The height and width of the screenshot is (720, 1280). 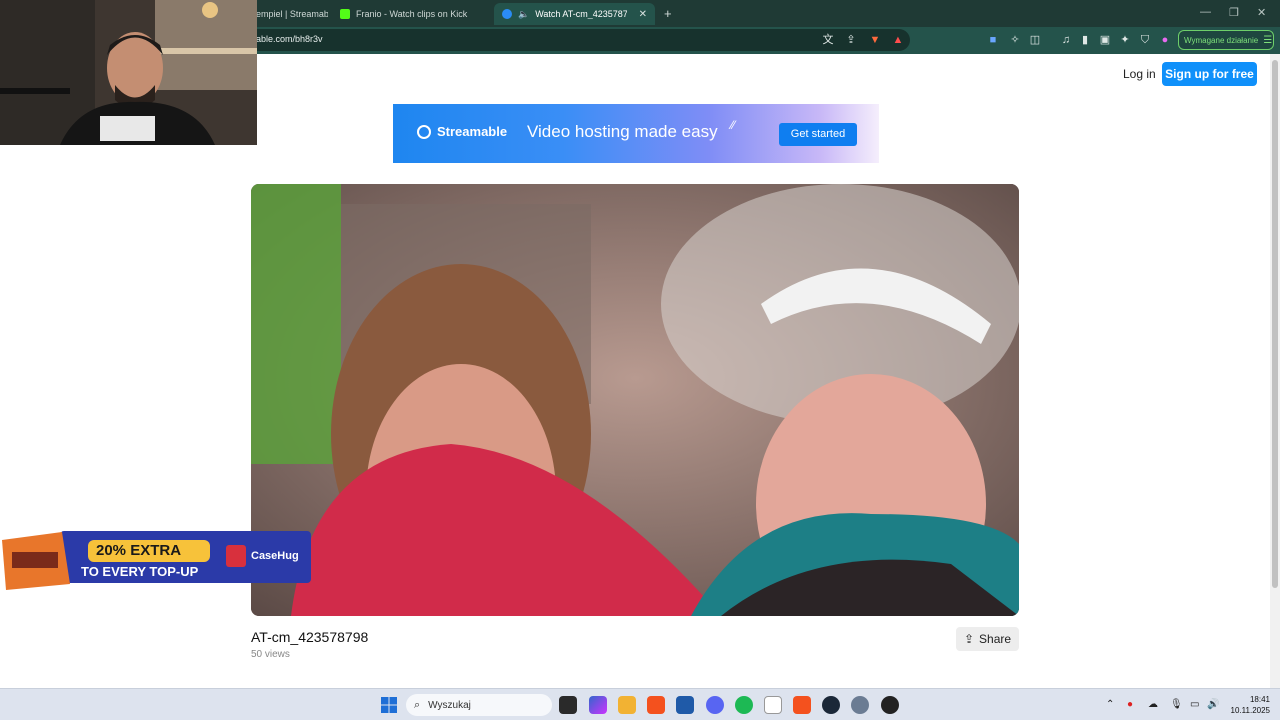 What do you see at coordinates (581, 14) in the screenshot?
I see `tab-label: Watch AT-cm_423578798 | St` at bounding box center [581, 14].